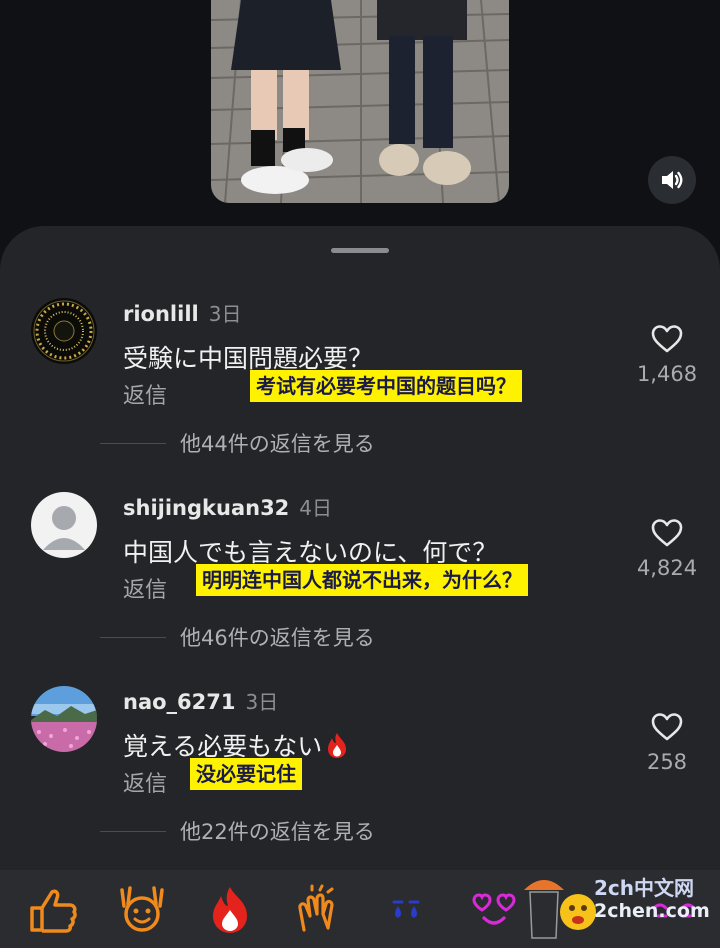 The image size is (720, 948). Describe the element at coordinates (277, 638) in the screenshot. I see `view-more-replies-label: 他46件の返信を見る` at that location.